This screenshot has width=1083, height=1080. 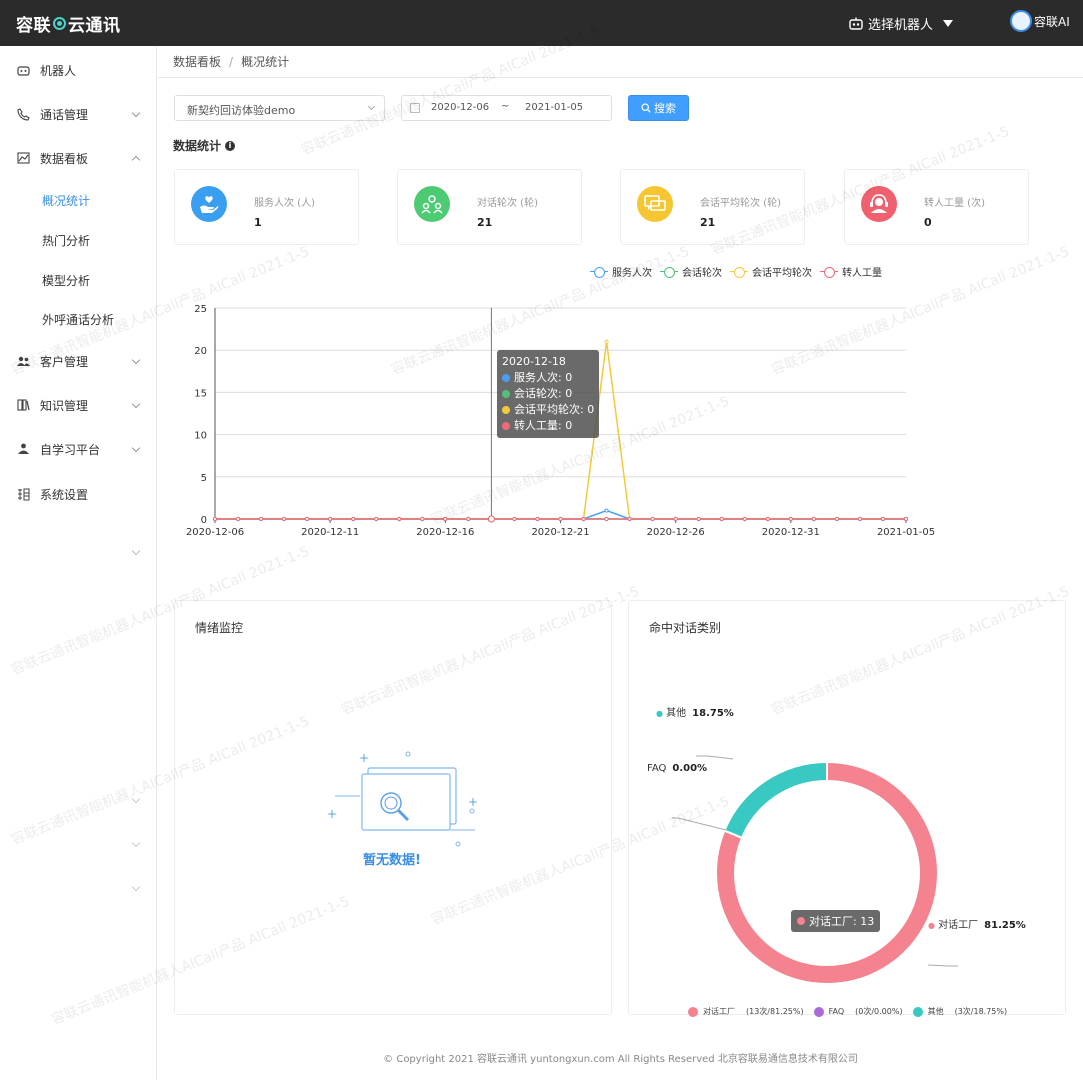 I want to click on stat-card-transfer: 转人工量 (次) 0, so click(x=936, y=207).